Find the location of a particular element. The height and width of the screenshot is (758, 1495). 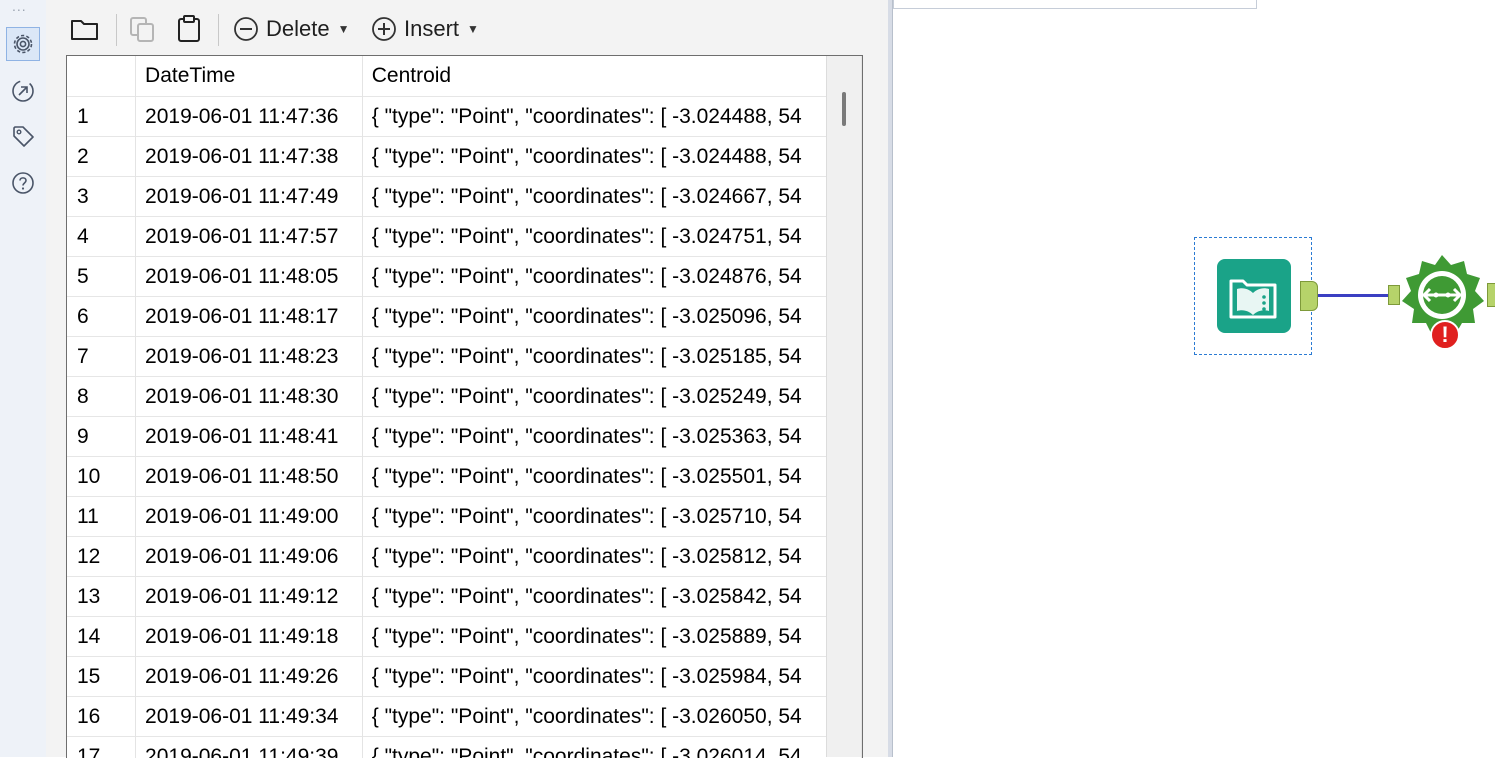

error-badge: ! is located at coordinates (1445, 335).